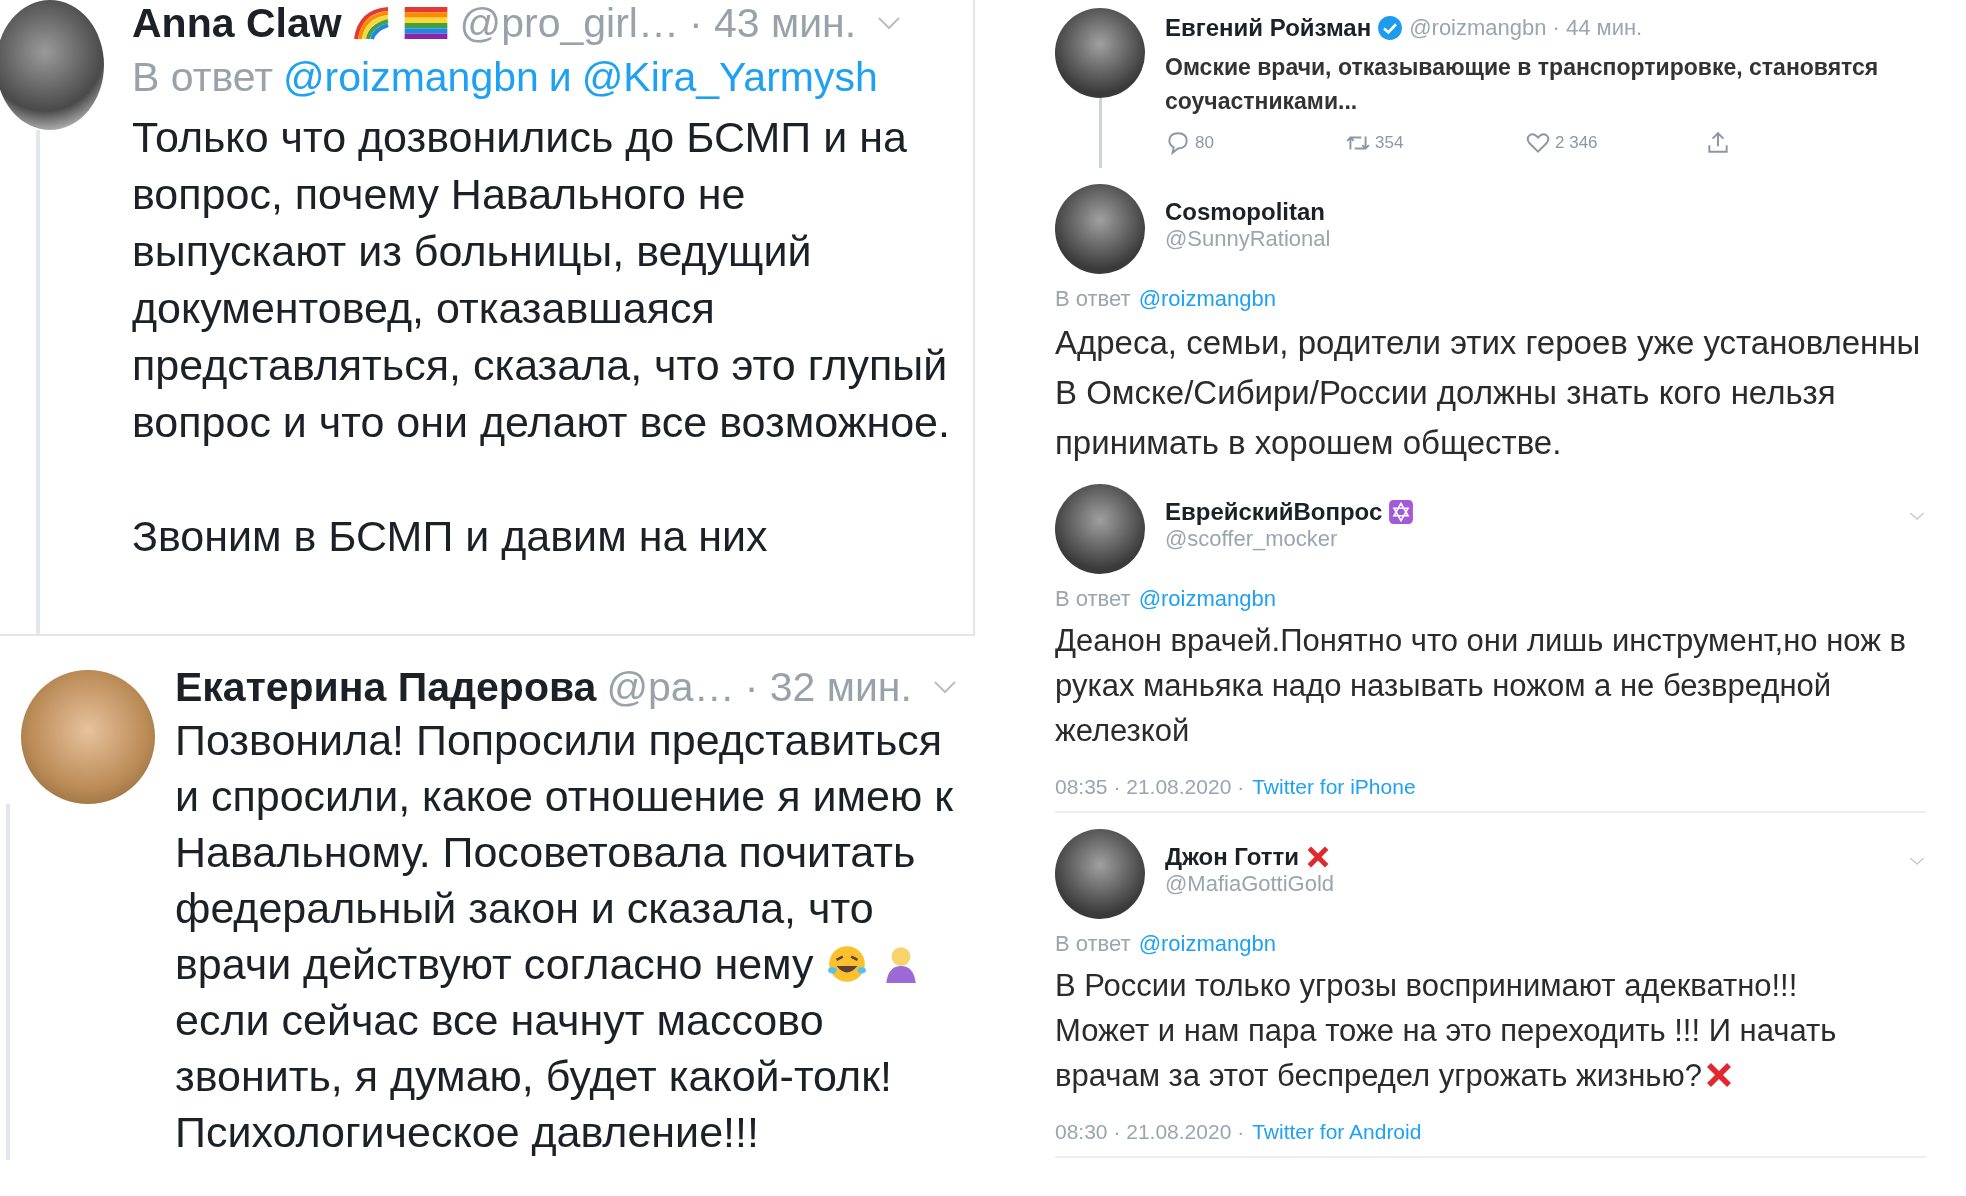 The height and width of the screenshot is (1196, 1966). Describe the element at coordinates (1576, 143) in the screenshot. I see `action-count: 2 346` at that location.